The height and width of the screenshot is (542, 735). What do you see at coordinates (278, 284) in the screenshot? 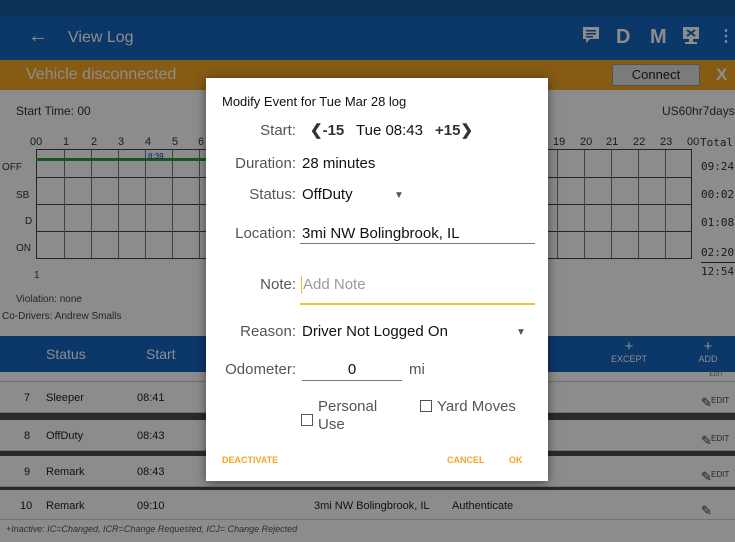
I see `note-label: Note:` at bounding box center [278, 284].